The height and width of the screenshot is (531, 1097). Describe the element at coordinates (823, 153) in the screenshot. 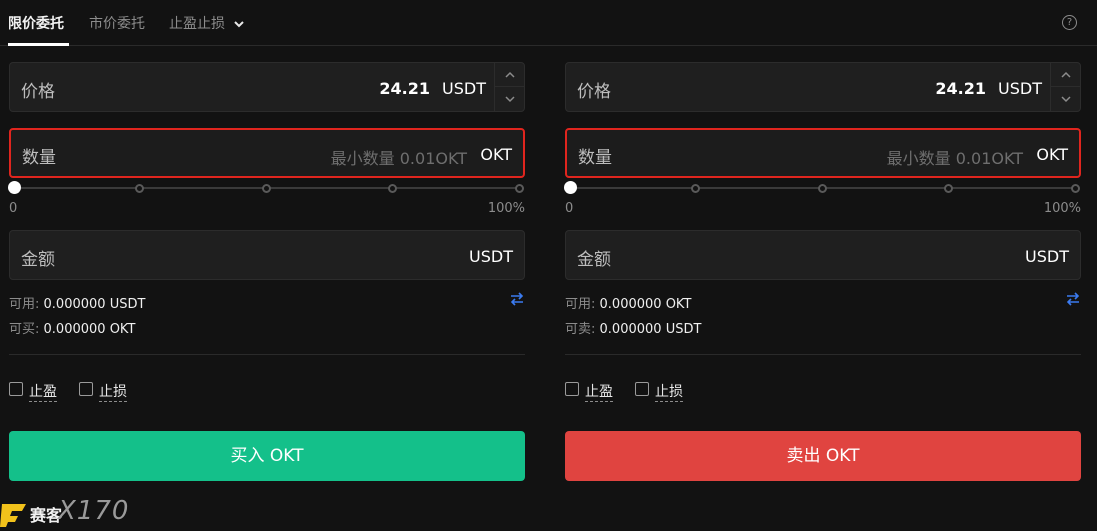

I see `sell-quantity-field: 数量 最小数量 0.01OKT OKT` at that location.